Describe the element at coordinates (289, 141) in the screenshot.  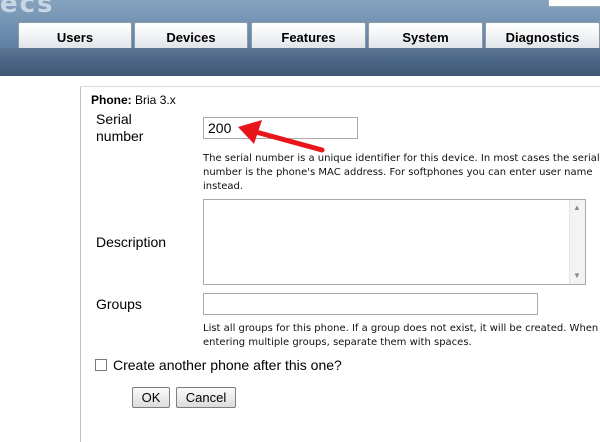
I see `arrow-shaft` at that location.